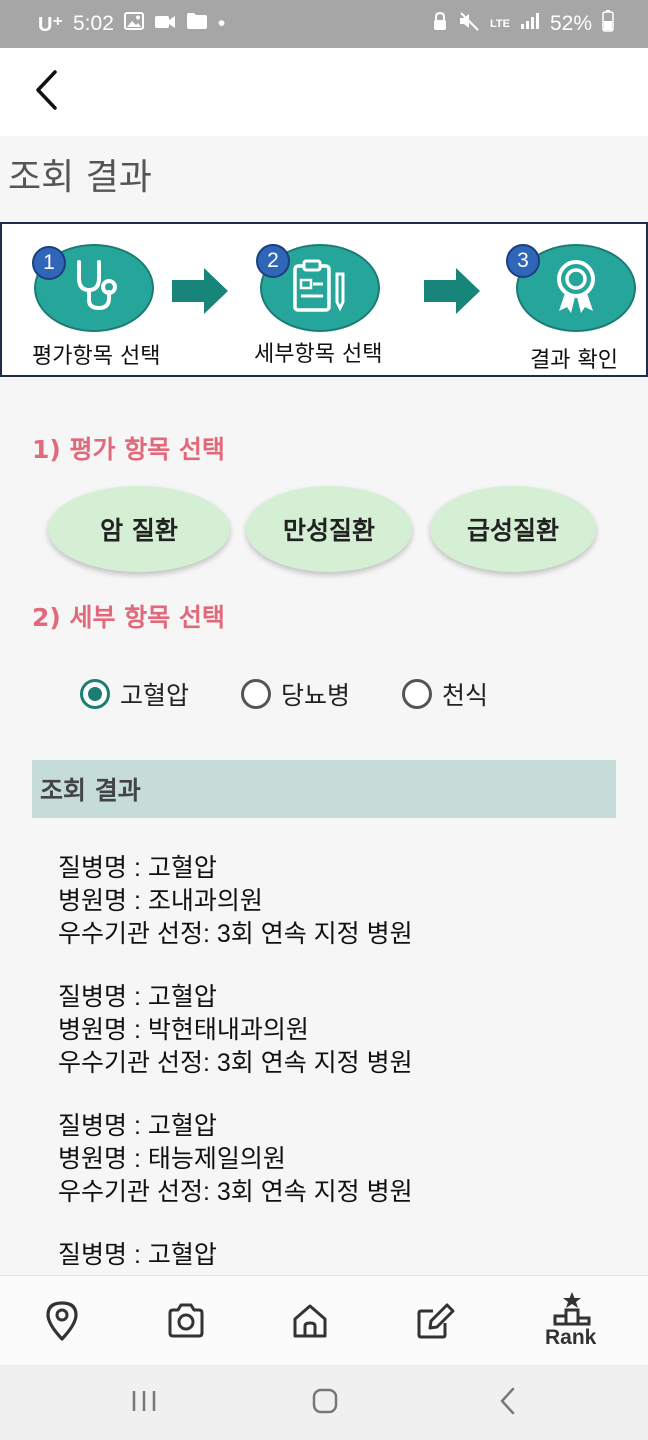 The width and height of the screenshot is (648, 1440). I want to click on battery-icon, so click(608, 24).